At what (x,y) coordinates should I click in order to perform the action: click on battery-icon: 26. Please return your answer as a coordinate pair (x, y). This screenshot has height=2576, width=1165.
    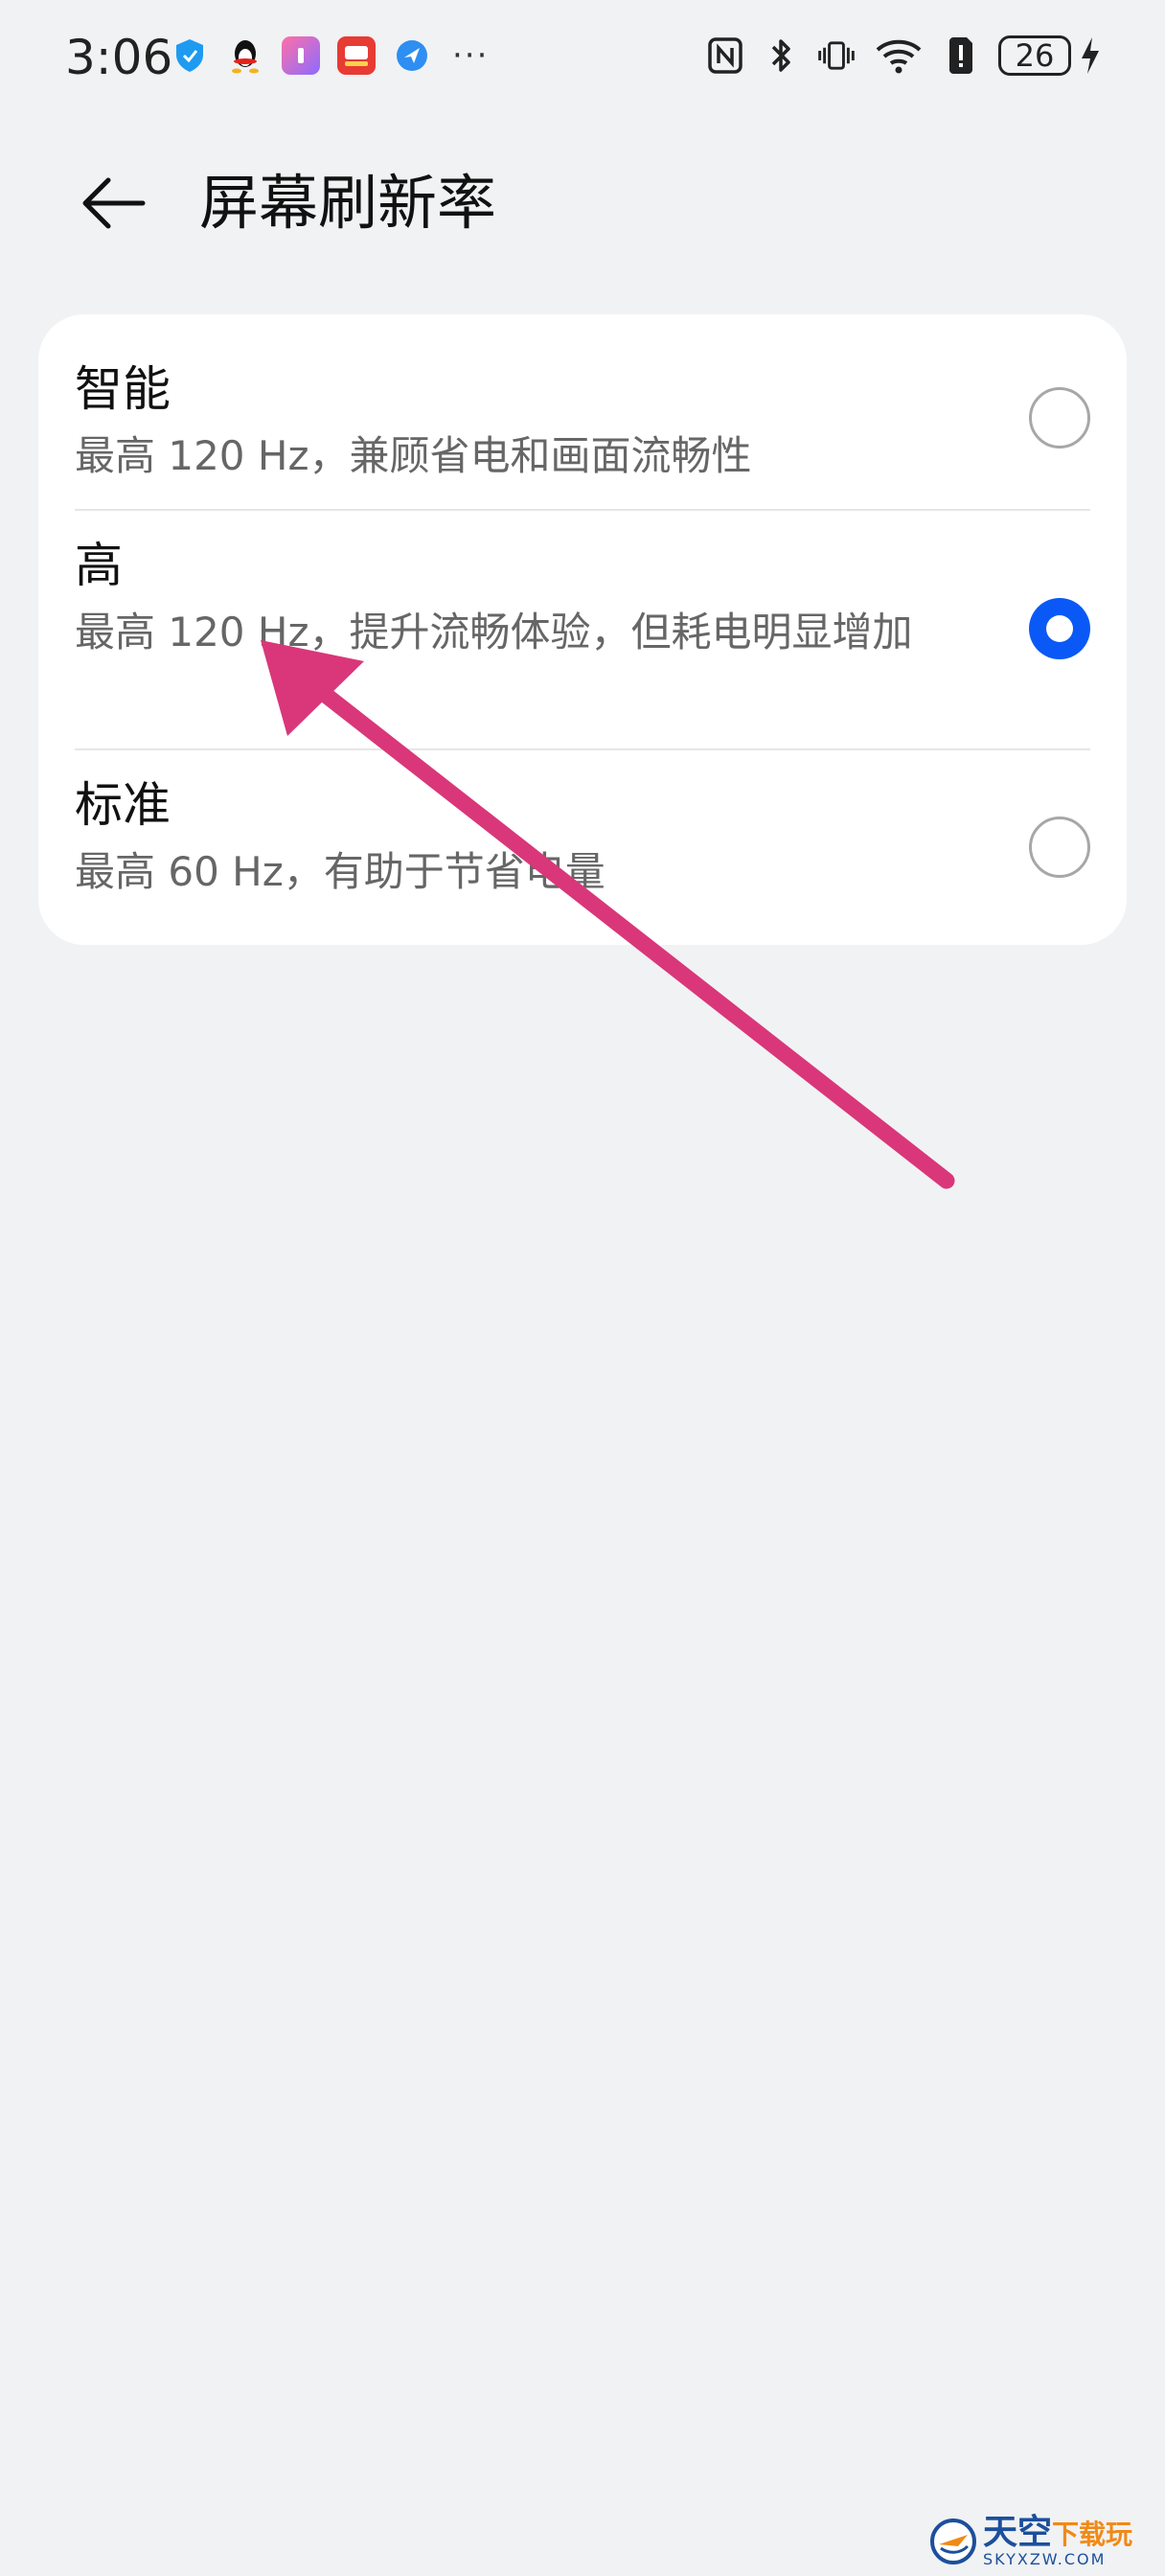
    Looking at the image, I should click on (1034, 55).